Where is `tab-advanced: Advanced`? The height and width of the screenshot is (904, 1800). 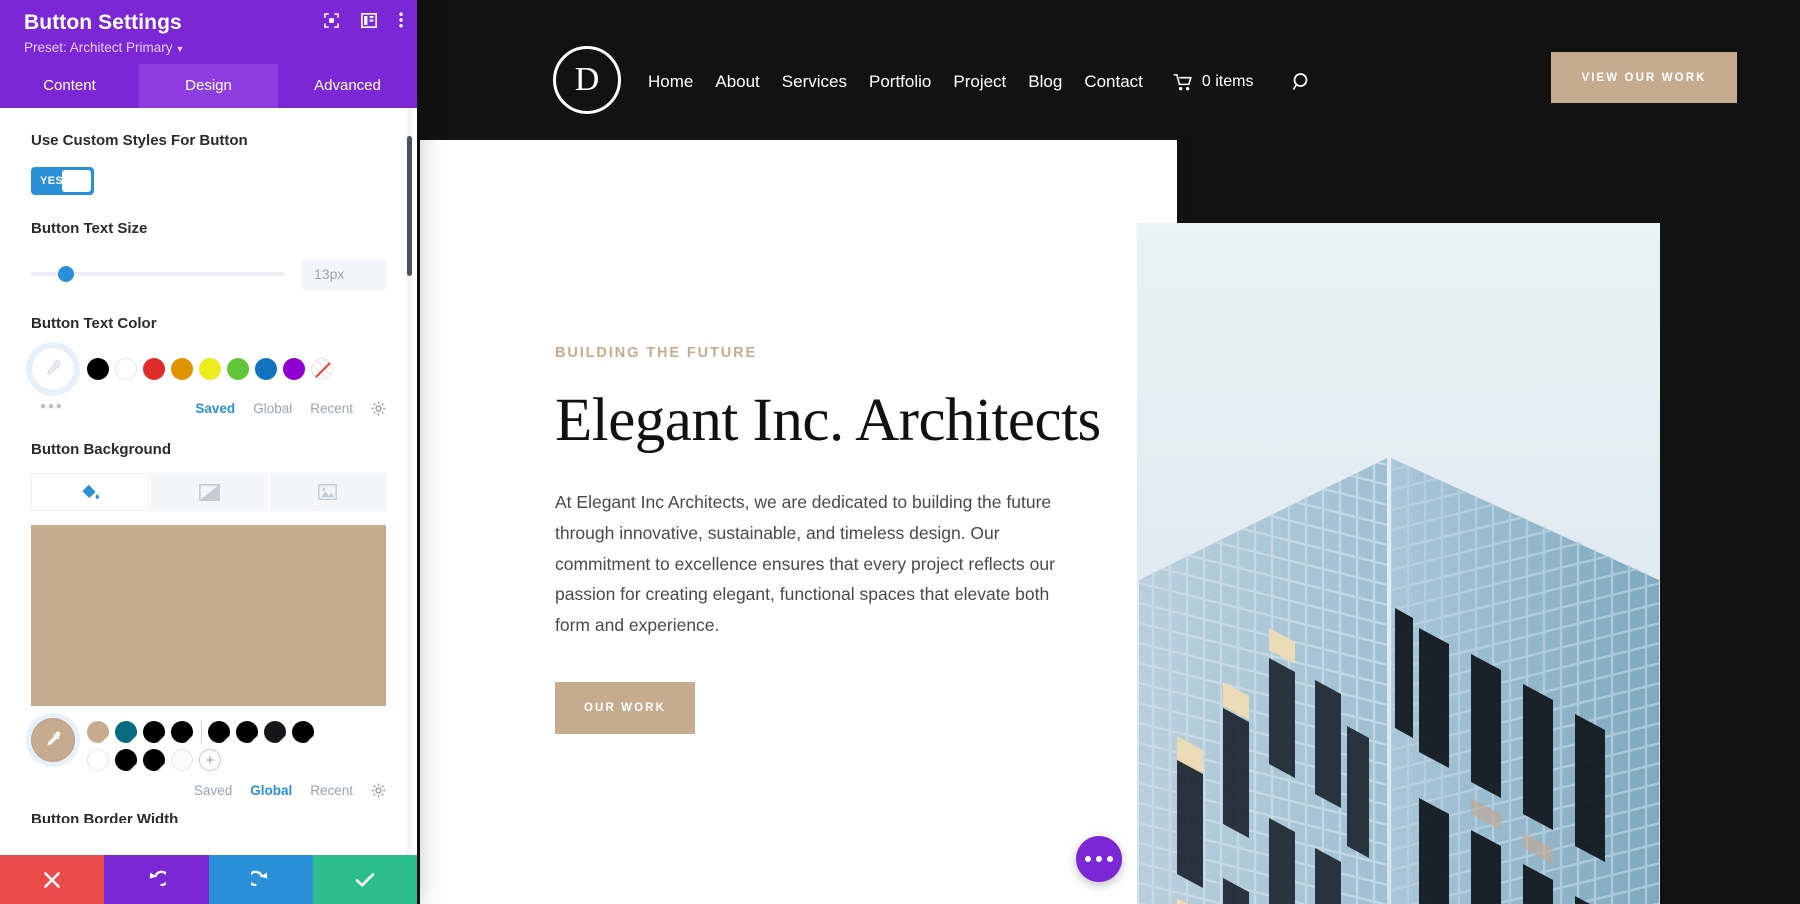 tab-advanced: Advanced is located at coordinates (347, 86).